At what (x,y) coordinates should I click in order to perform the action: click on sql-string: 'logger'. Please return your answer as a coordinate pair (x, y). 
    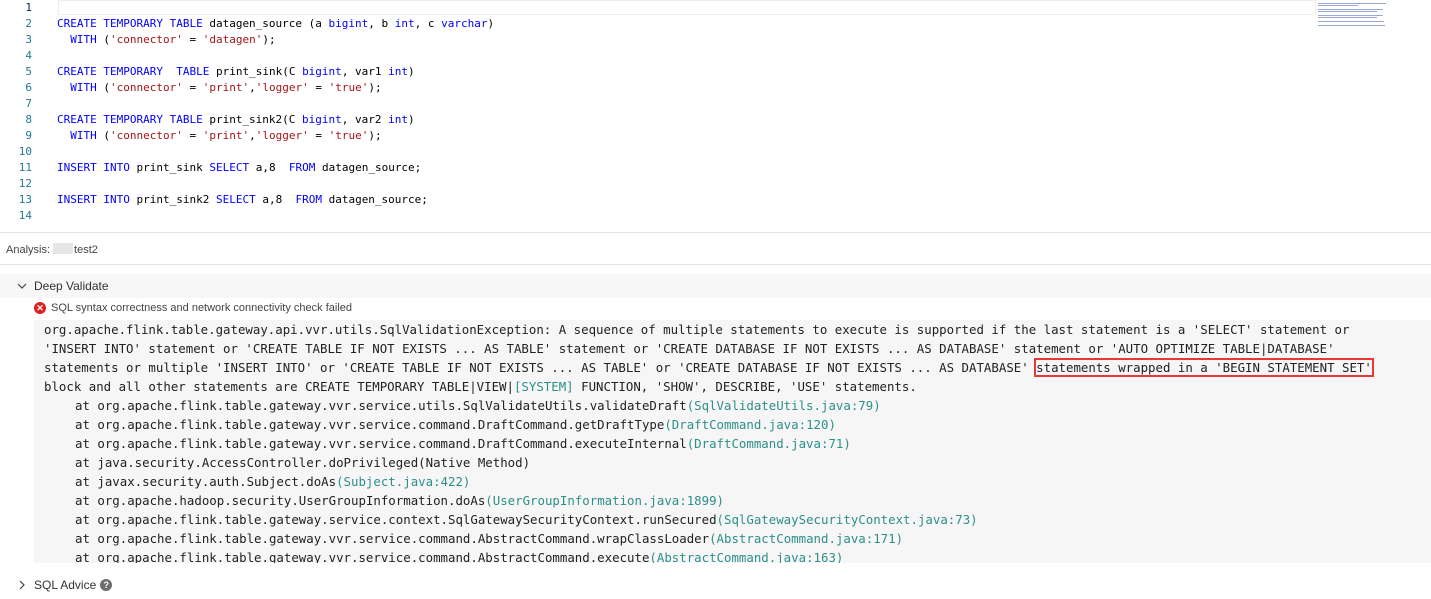
    Looking at the image, I should click on (282, 135).